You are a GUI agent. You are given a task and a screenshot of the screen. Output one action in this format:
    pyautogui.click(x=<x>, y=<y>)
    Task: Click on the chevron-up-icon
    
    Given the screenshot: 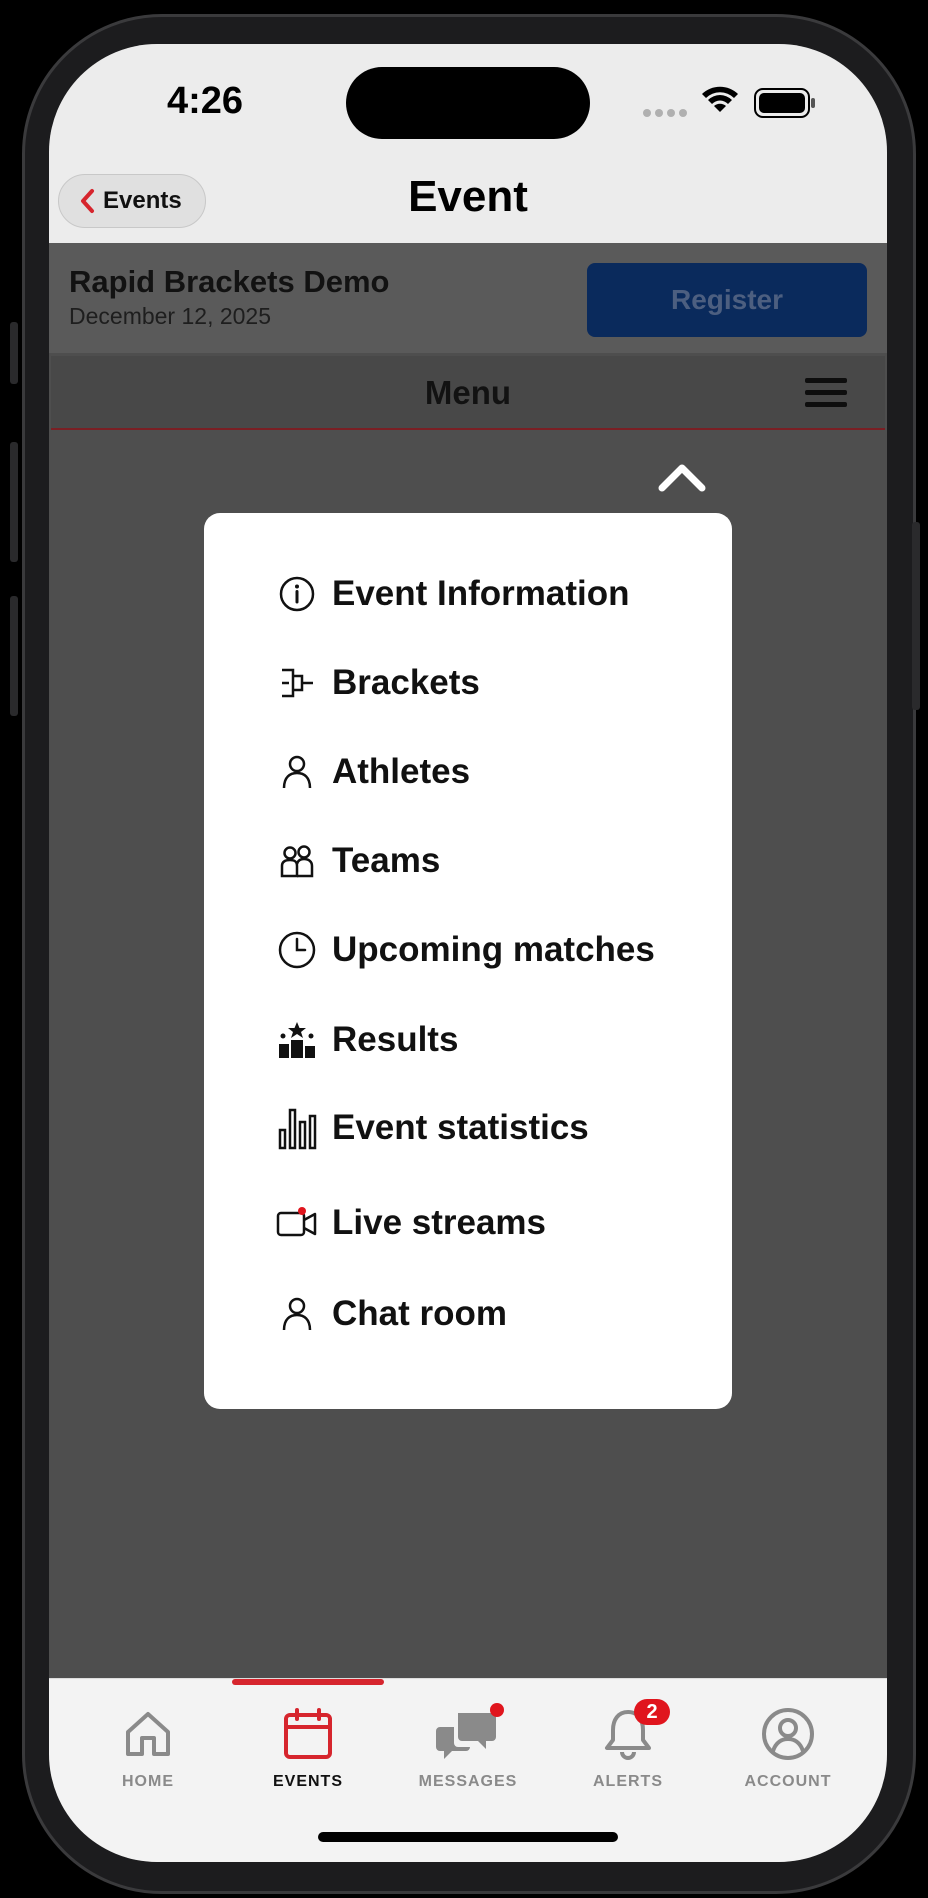 What is the action you would take?
    pyautogui.click(x=682, y=478)
    